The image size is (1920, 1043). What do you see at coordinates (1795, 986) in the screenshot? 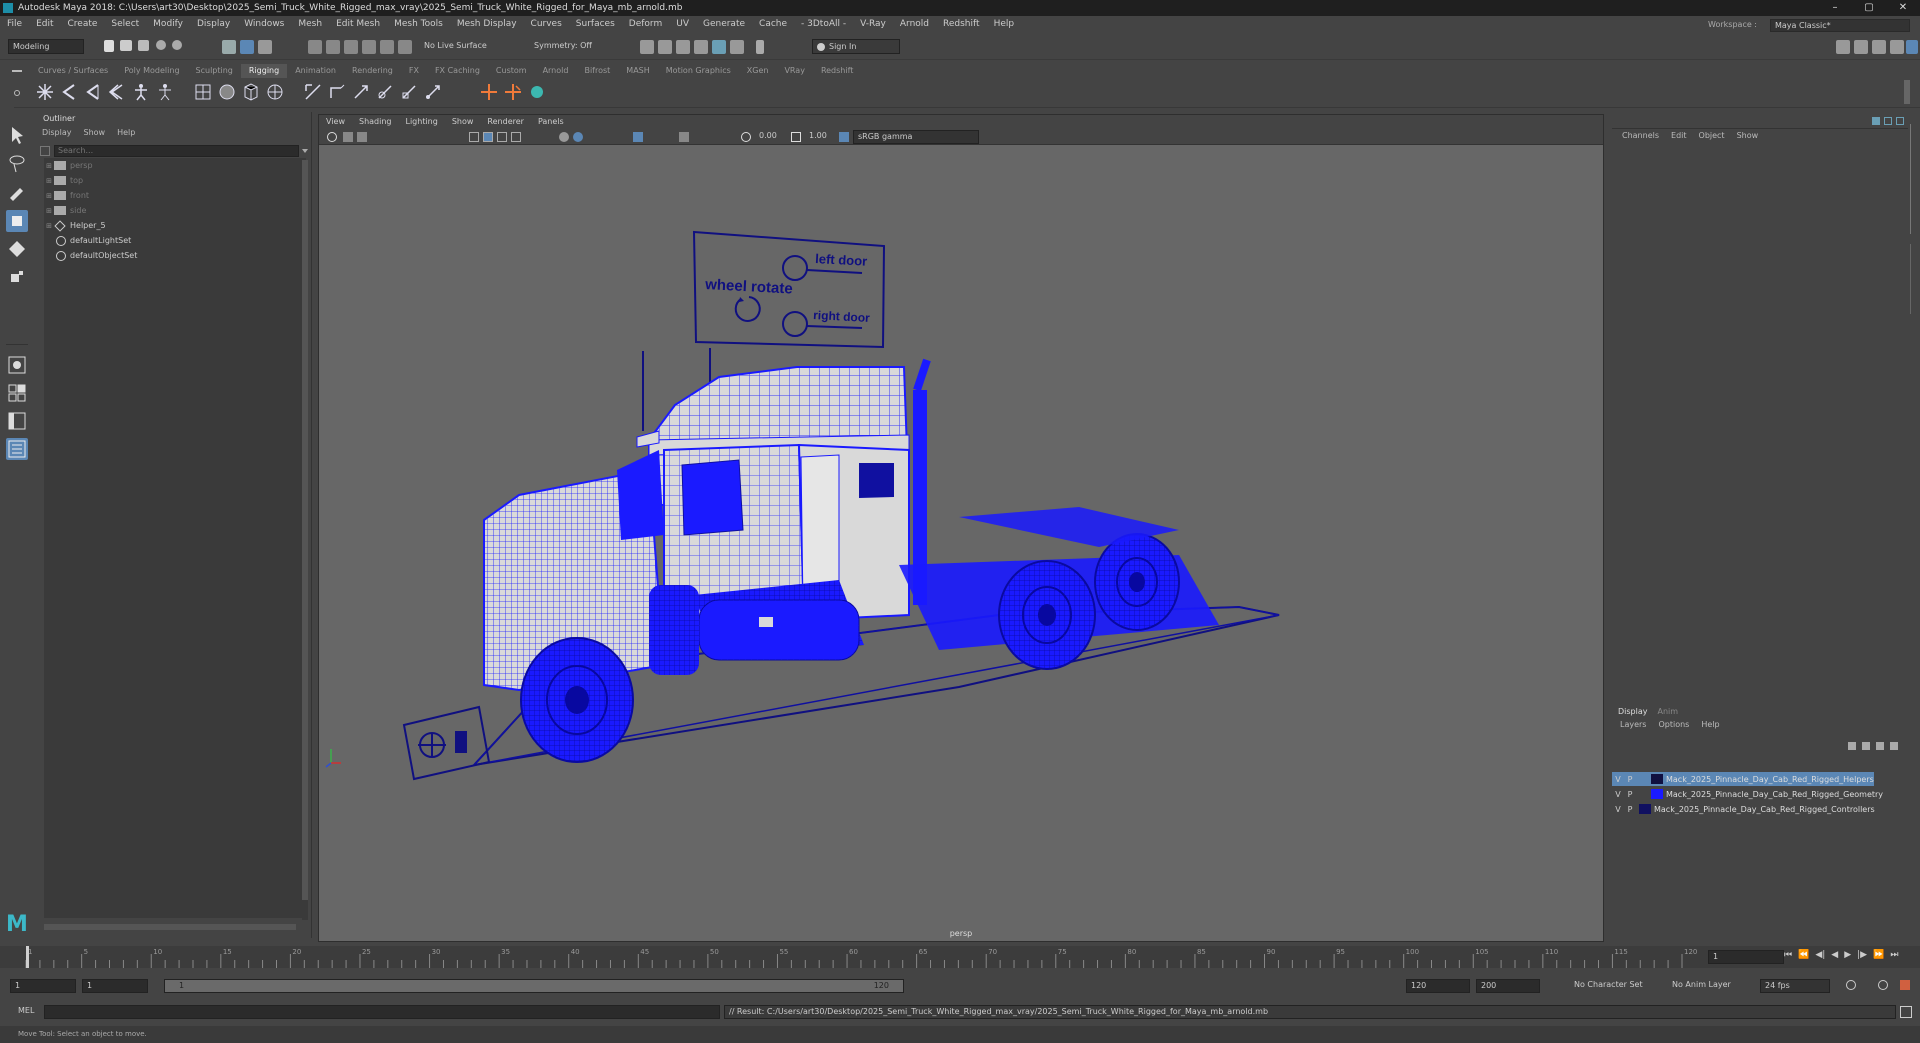
I see `fps-dropdown: 24 fps` at bounding box center [1795, 986].